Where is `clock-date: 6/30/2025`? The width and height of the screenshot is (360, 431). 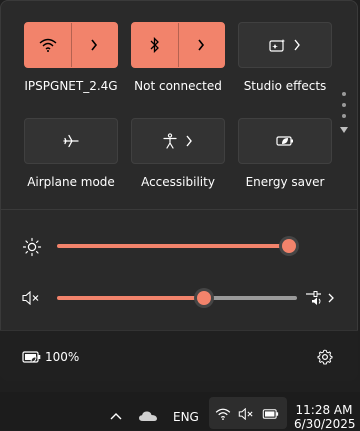 clock-date: 6/30/2025 is located at coordinates (325, 424).